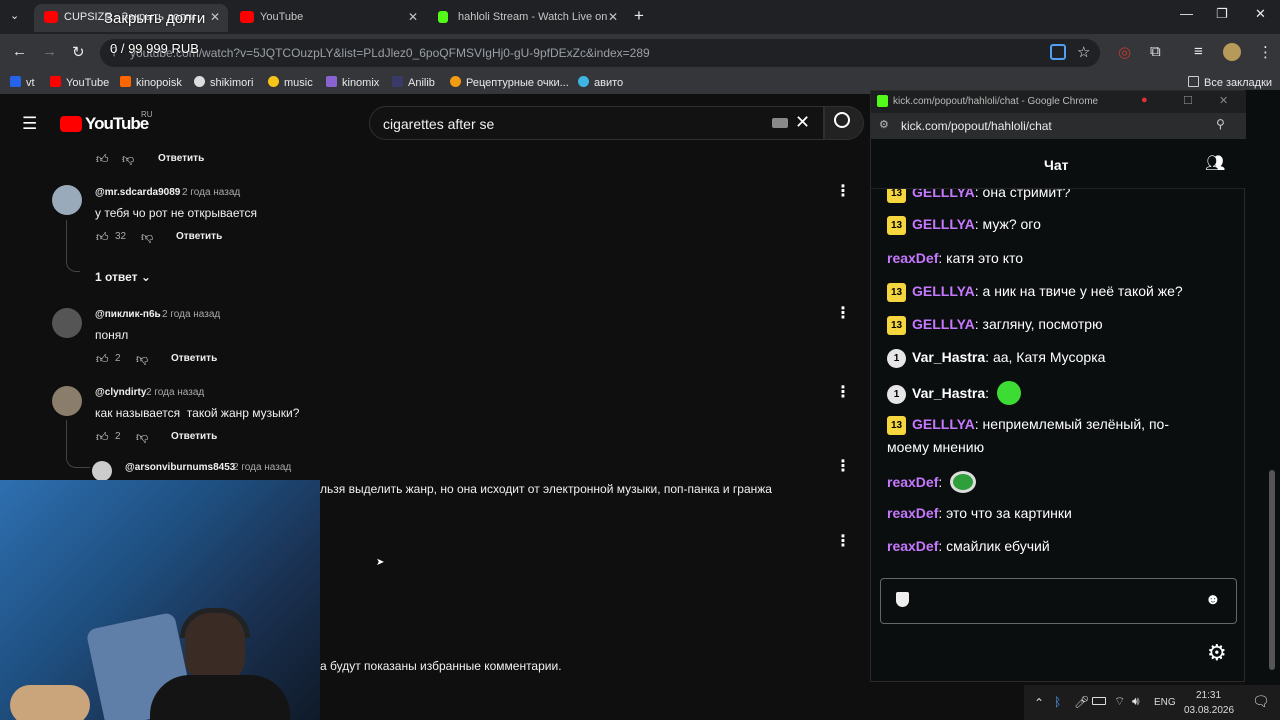 Image resolution: width=1280 pixels, height=720 pixels. What do you see at coordinates (1220, 124) in the screenshot?
I see `zoom-icon: ⚲` at bounding box center [1220, 124].